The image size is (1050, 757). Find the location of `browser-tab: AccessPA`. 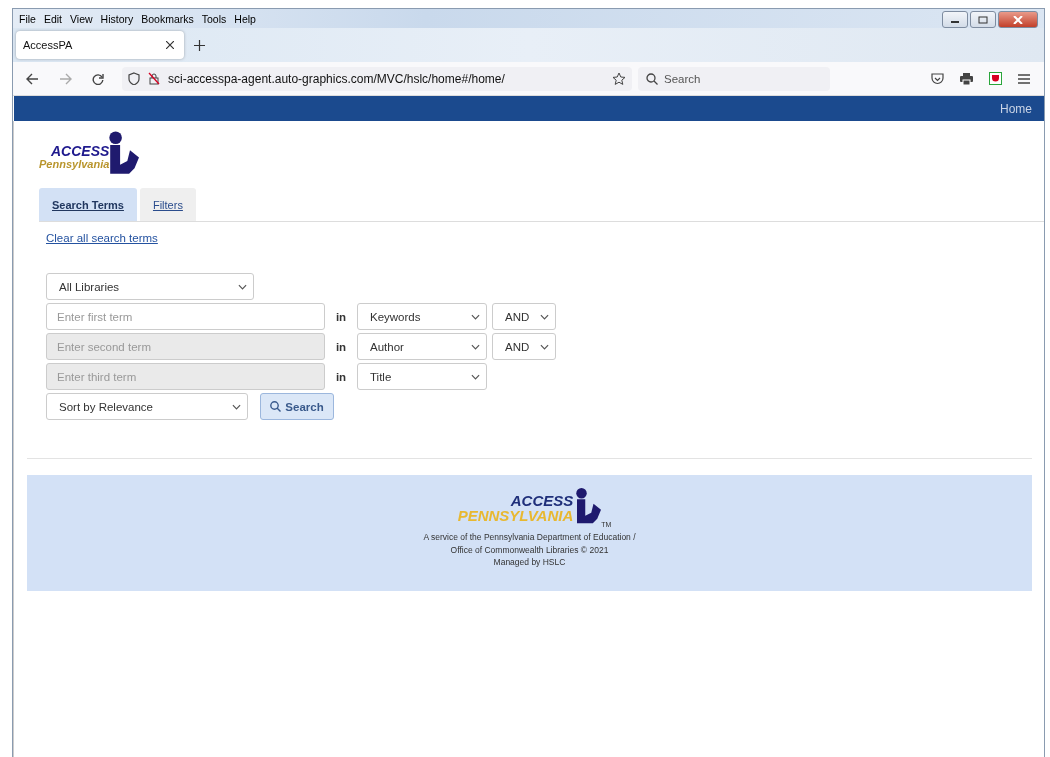

browser-tab: AccessPA is located at coordinates (100, 45).